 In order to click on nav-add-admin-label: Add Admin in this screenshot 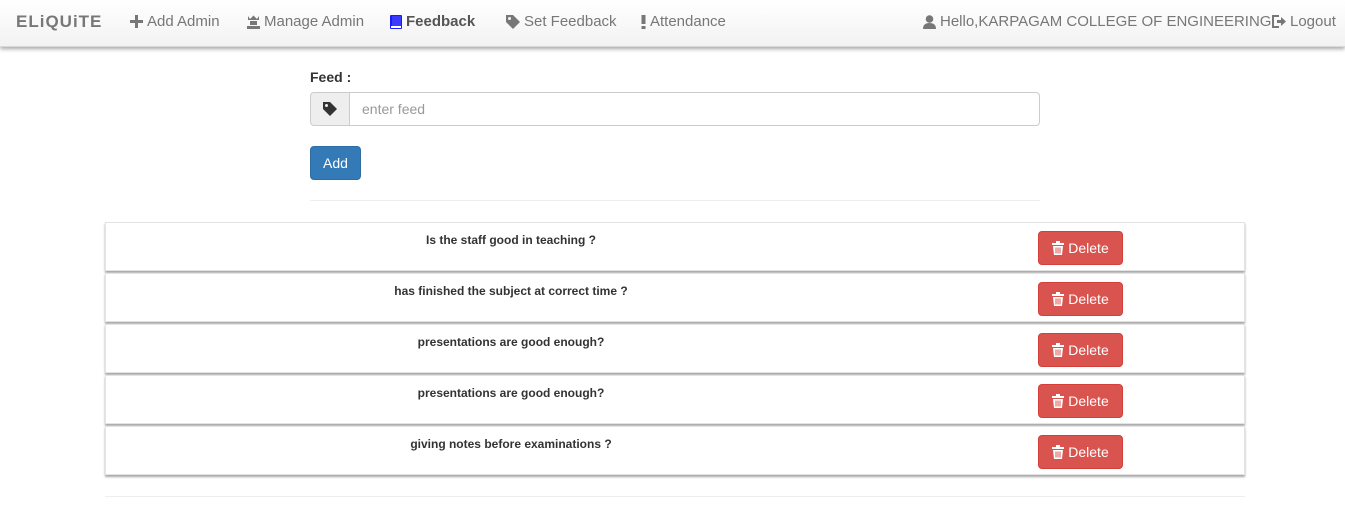, I will do `click(183, 21)`.